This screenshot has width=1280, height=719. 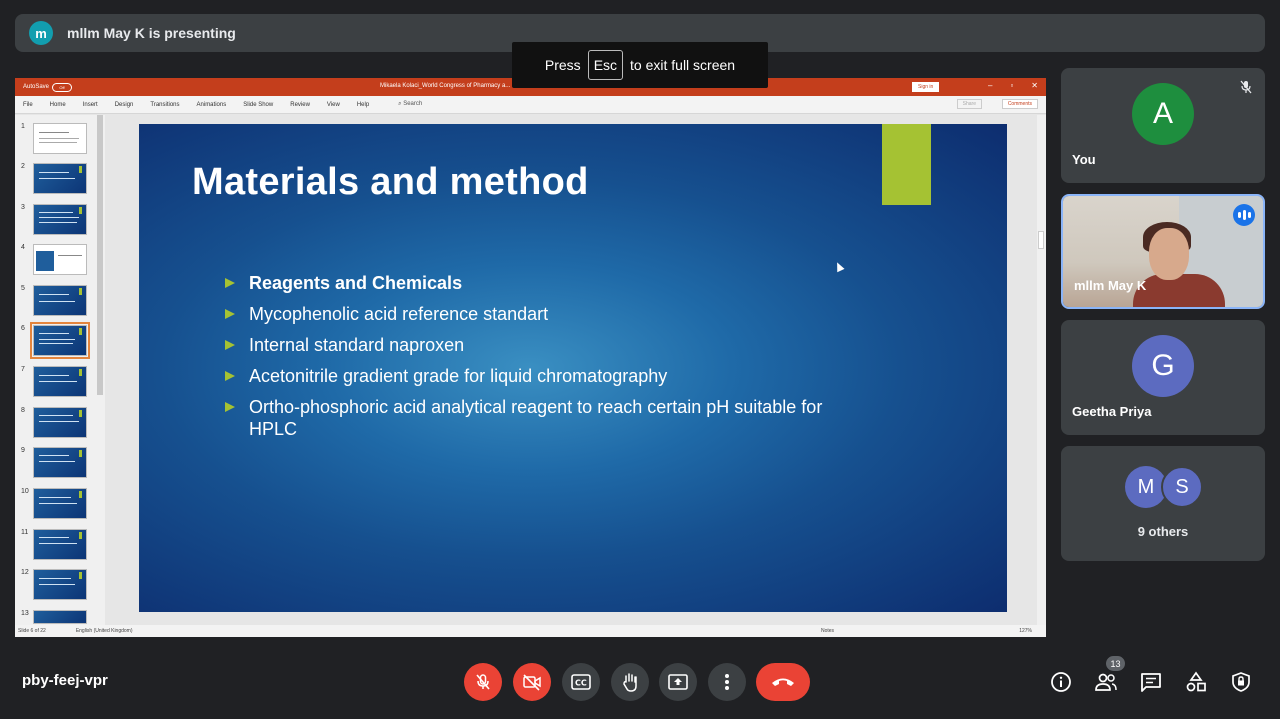 I want to click on captions-button: CC, so click(x=581, y=682).